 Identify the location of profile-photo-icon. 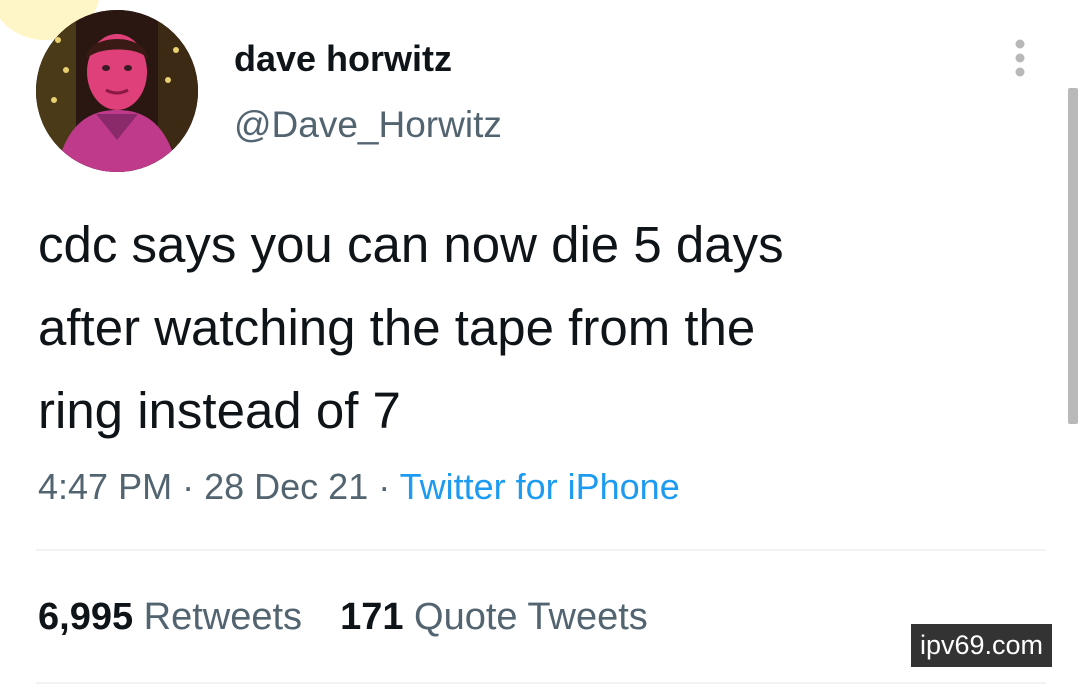
(117, 91).